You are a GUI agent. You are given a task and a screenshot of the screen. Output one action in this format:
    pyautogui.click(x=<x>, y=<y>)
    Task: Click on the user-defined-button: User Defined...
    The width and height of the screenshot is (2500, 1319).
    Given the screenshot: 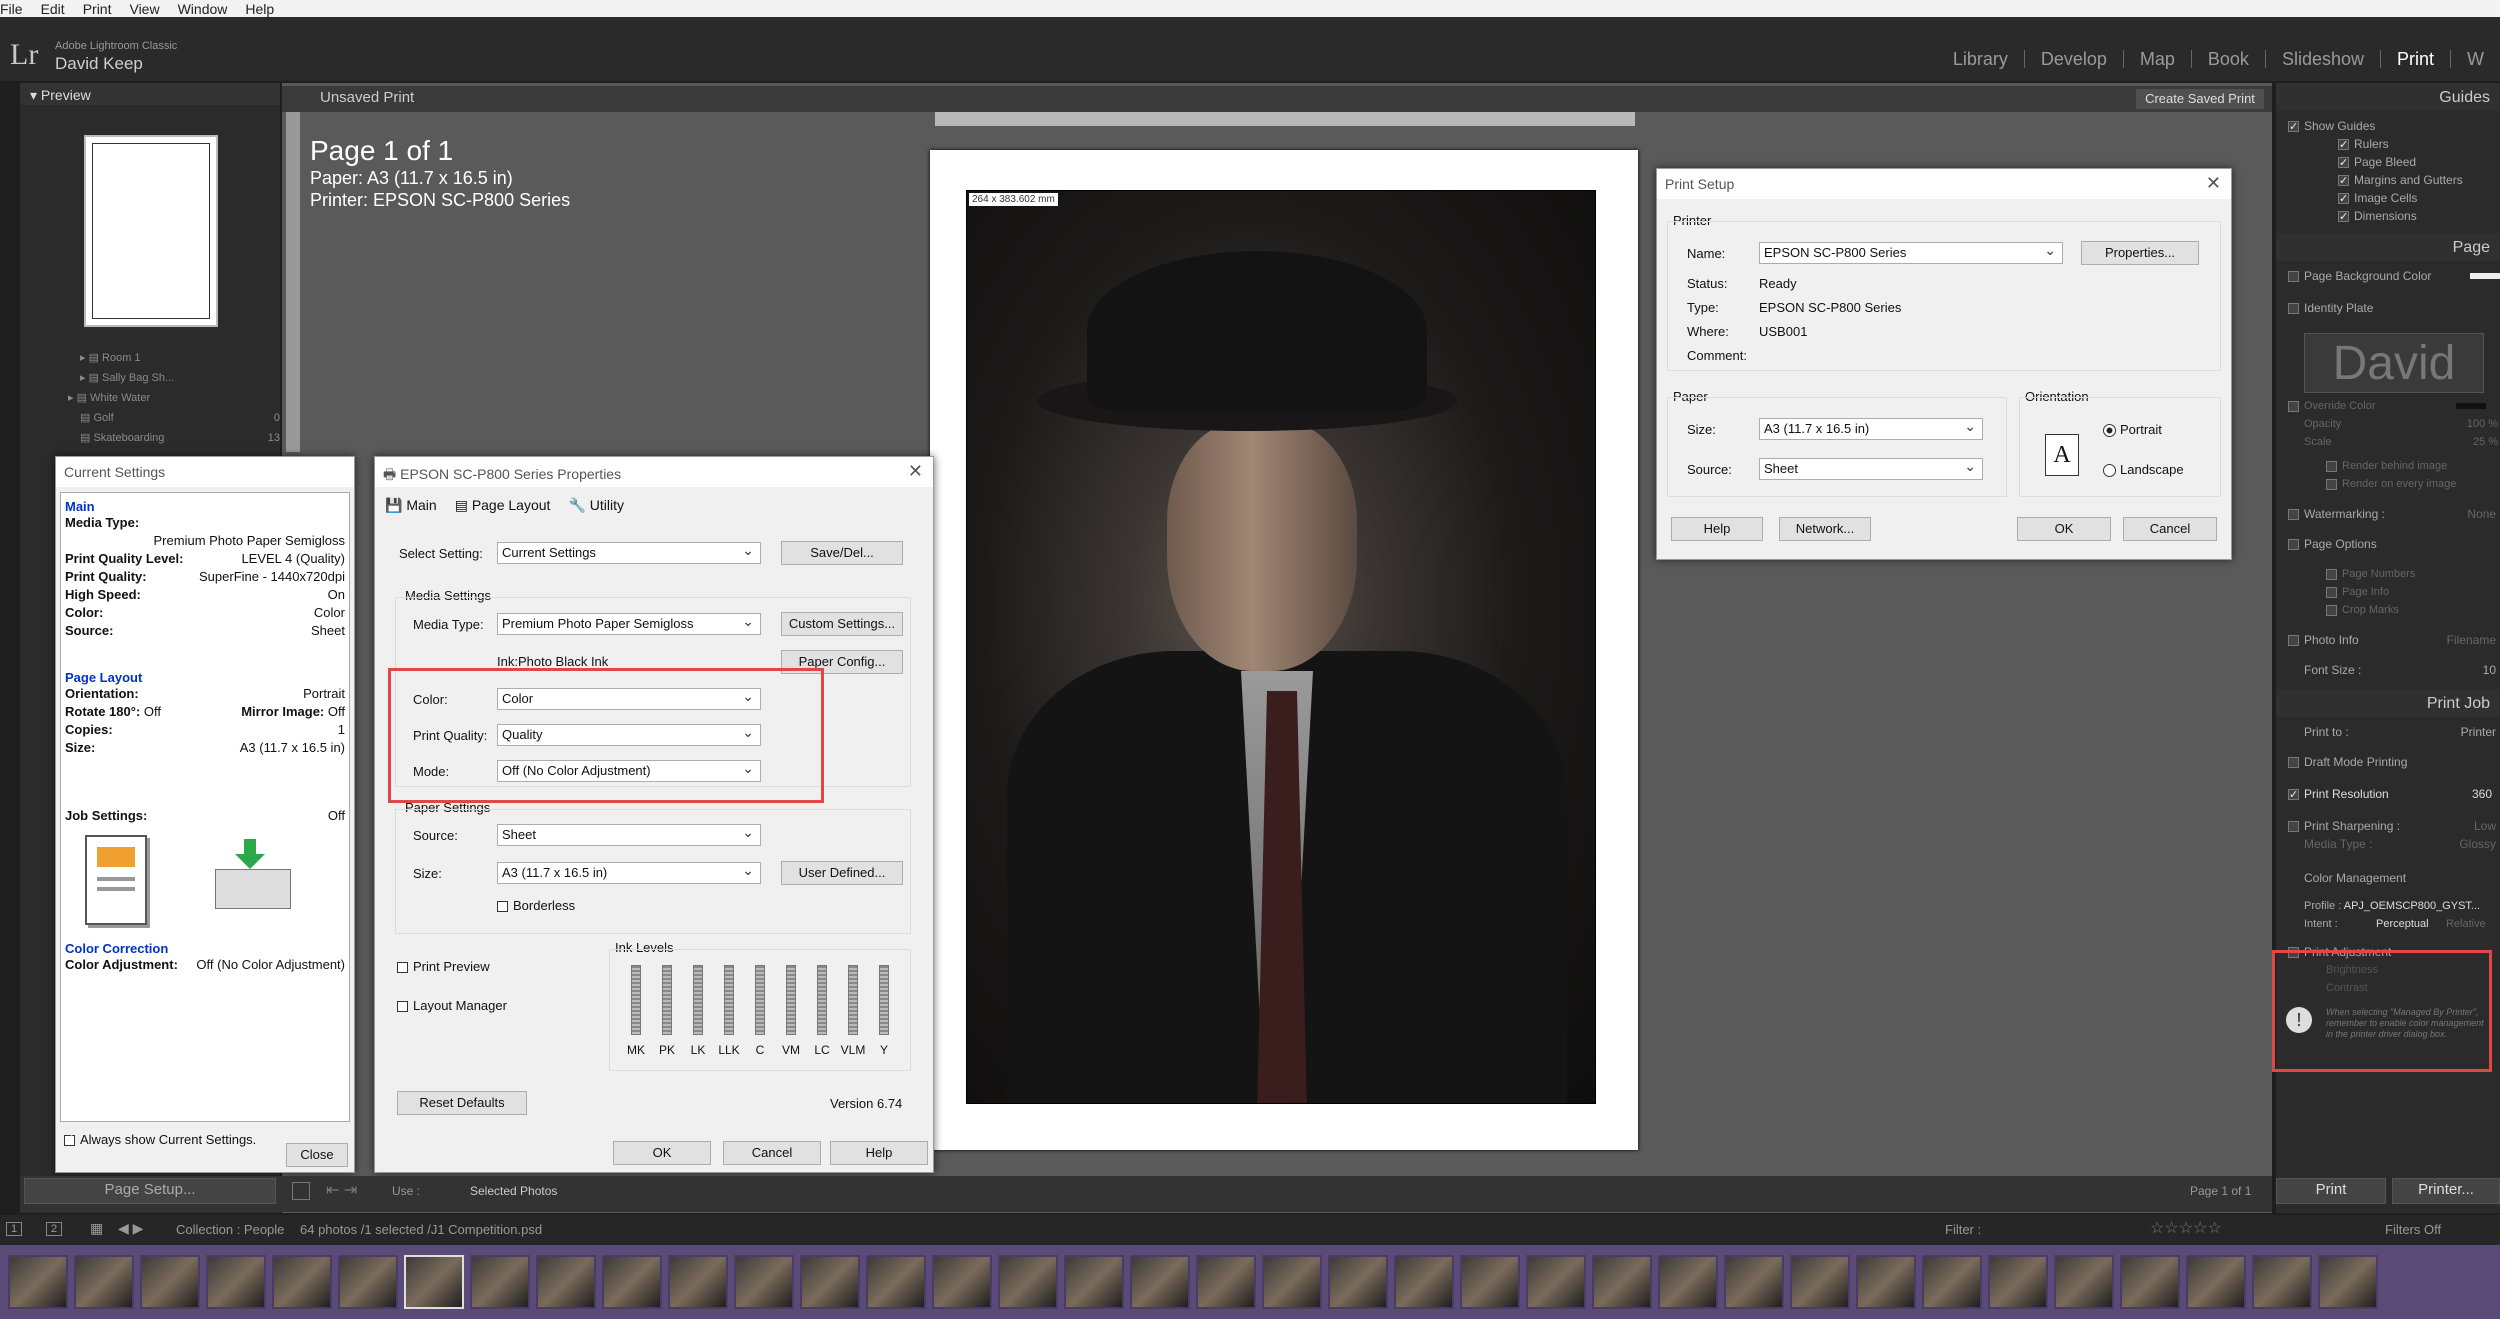 What is the action you would take?
    pyautogui.click(x=842, y=873)
    